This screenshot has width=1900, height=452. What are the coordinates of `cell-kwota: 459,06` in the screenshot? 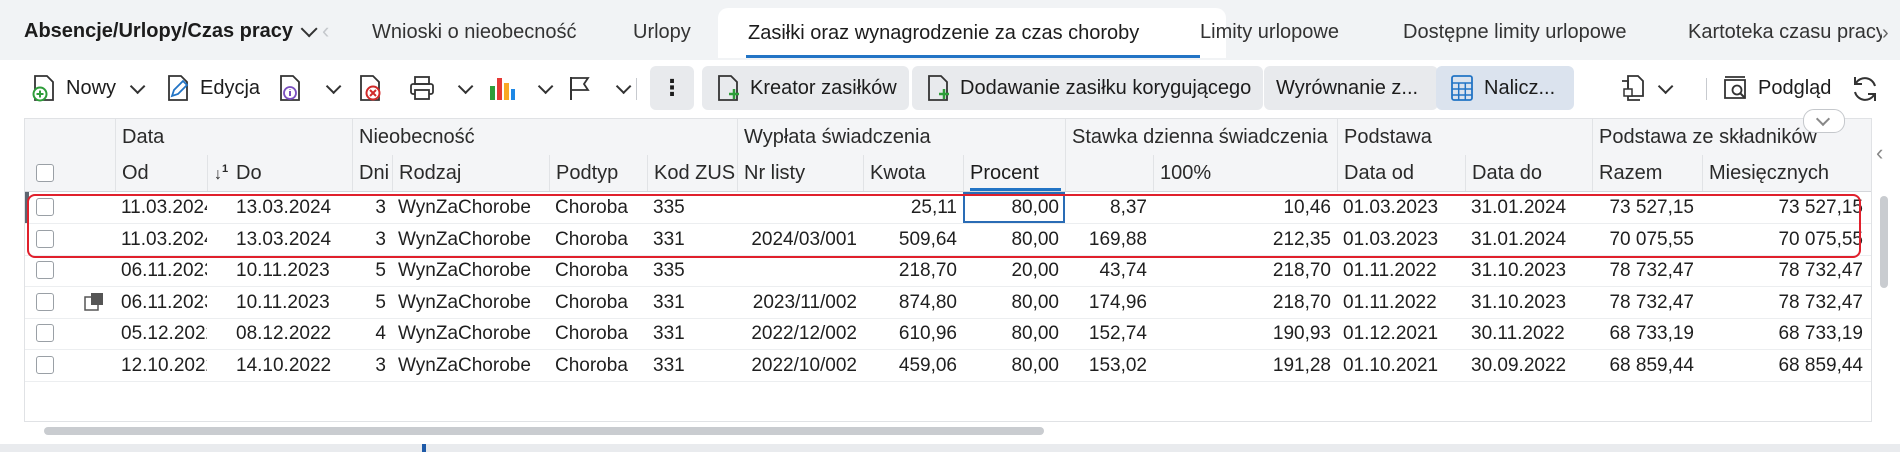 It's located at (913, 365).